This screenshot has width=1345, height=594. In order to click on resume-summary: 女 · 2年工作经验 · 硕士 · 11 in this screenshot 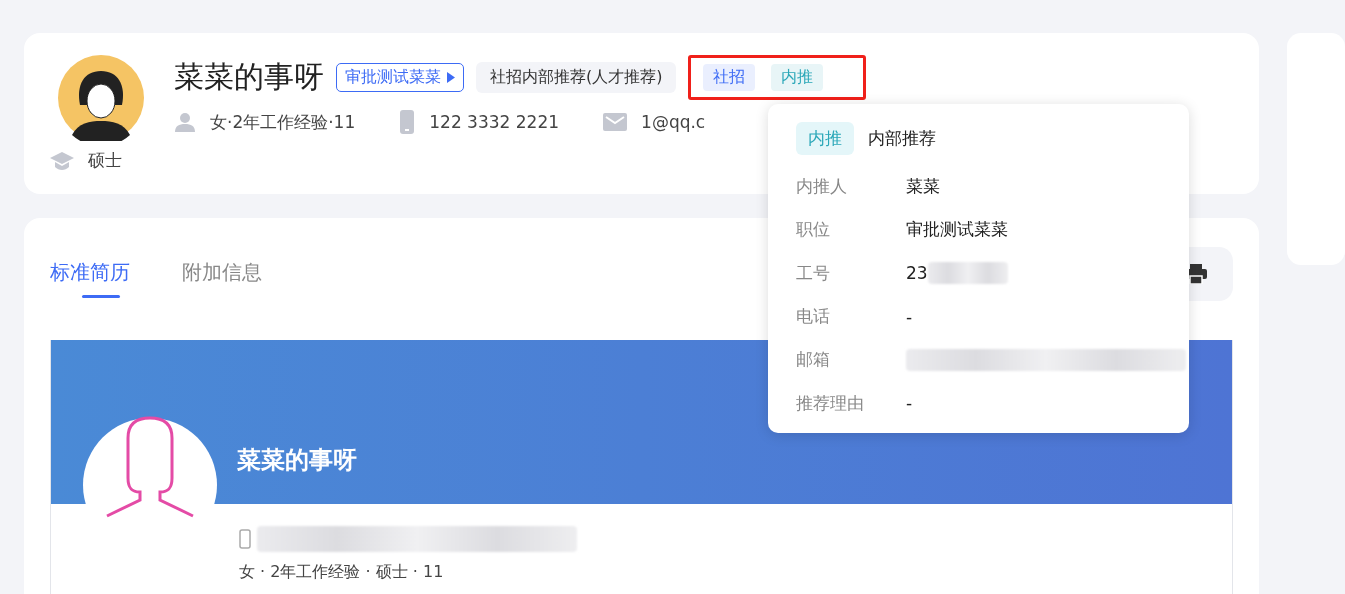, I will do `click(342, 572)`.